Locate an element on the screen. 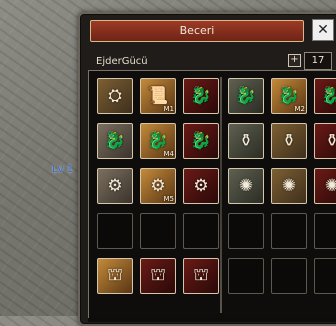  skill-slot: 🐉 M2 is located at coordinates (289, 96).